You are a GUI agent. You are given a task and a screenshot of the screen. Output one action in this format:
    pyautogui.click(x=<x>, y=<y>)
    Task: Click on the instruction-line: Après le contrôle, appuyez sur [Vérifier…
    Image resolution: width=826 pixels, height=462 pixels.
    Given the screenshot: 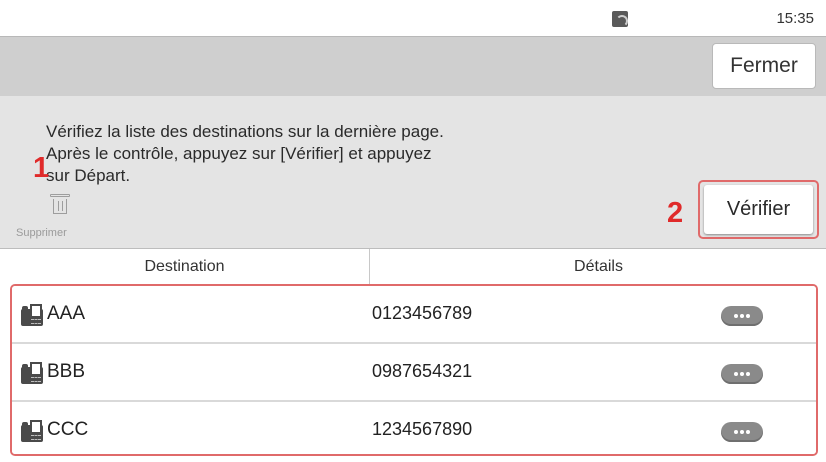 What is the action you would take?
    pyautogui.click(x=239, y=153)
    